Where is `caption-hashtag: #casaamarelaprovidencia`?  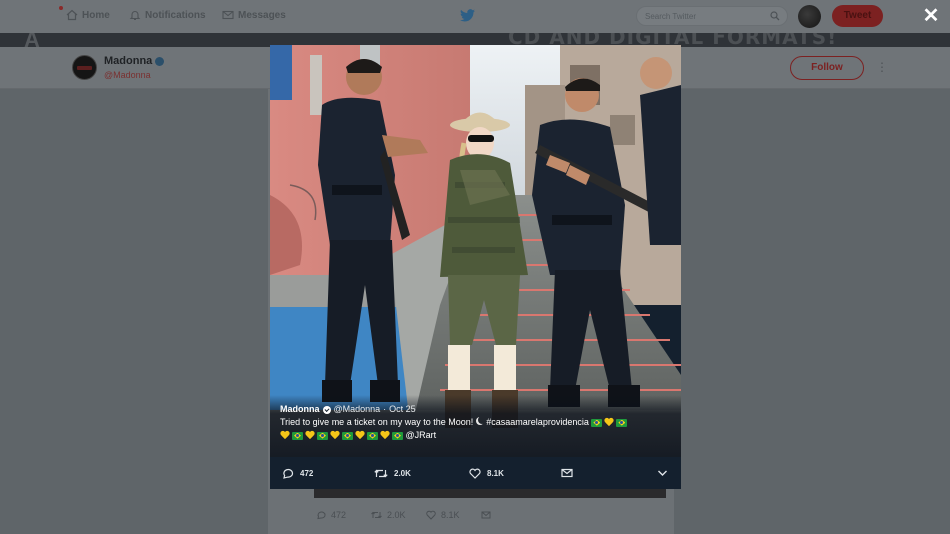 caption-hashtag: #casaamarelaprovidencia is located at coordinates (537, 422).